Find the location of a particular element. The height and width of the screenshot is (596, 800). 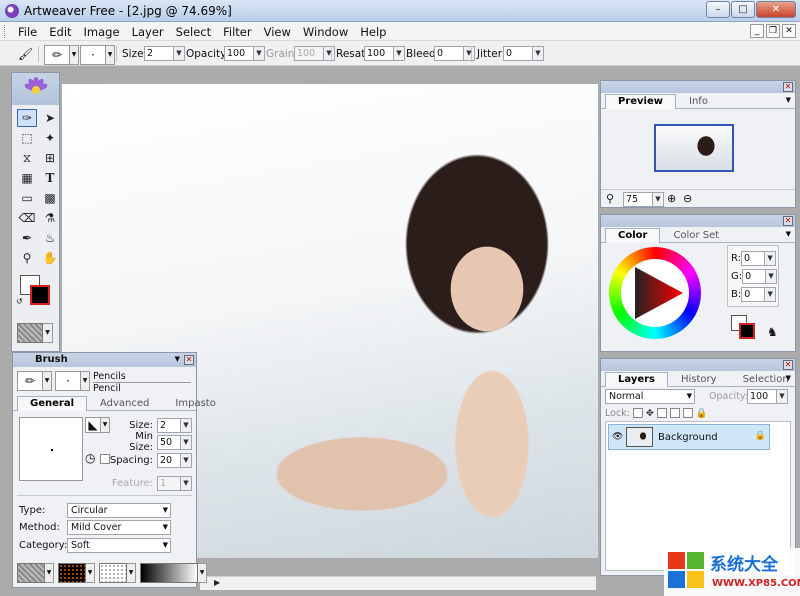

layer-opacity-field: 100 ▼ is located at coordinates (767, 396).